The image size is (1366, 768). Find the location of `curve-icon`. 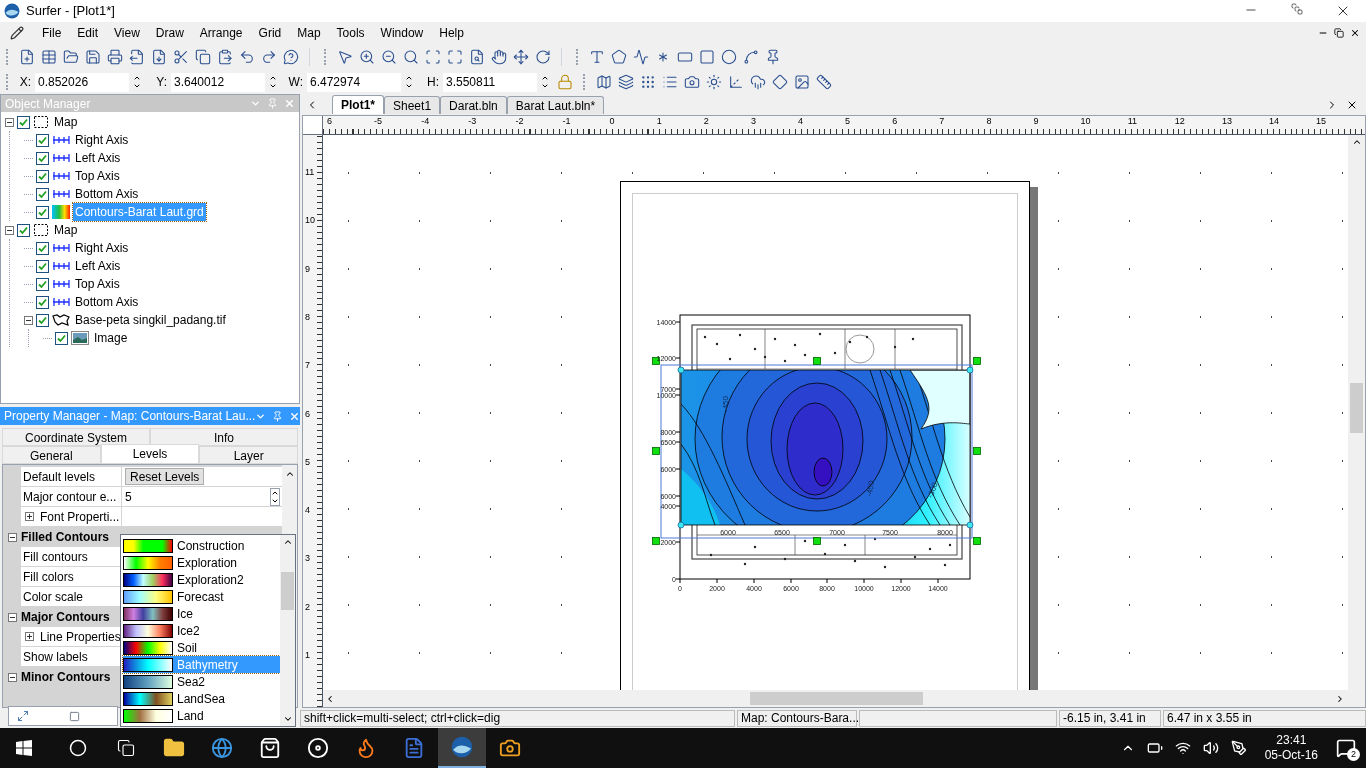

curve-icon is located at coordinates (751, 57).